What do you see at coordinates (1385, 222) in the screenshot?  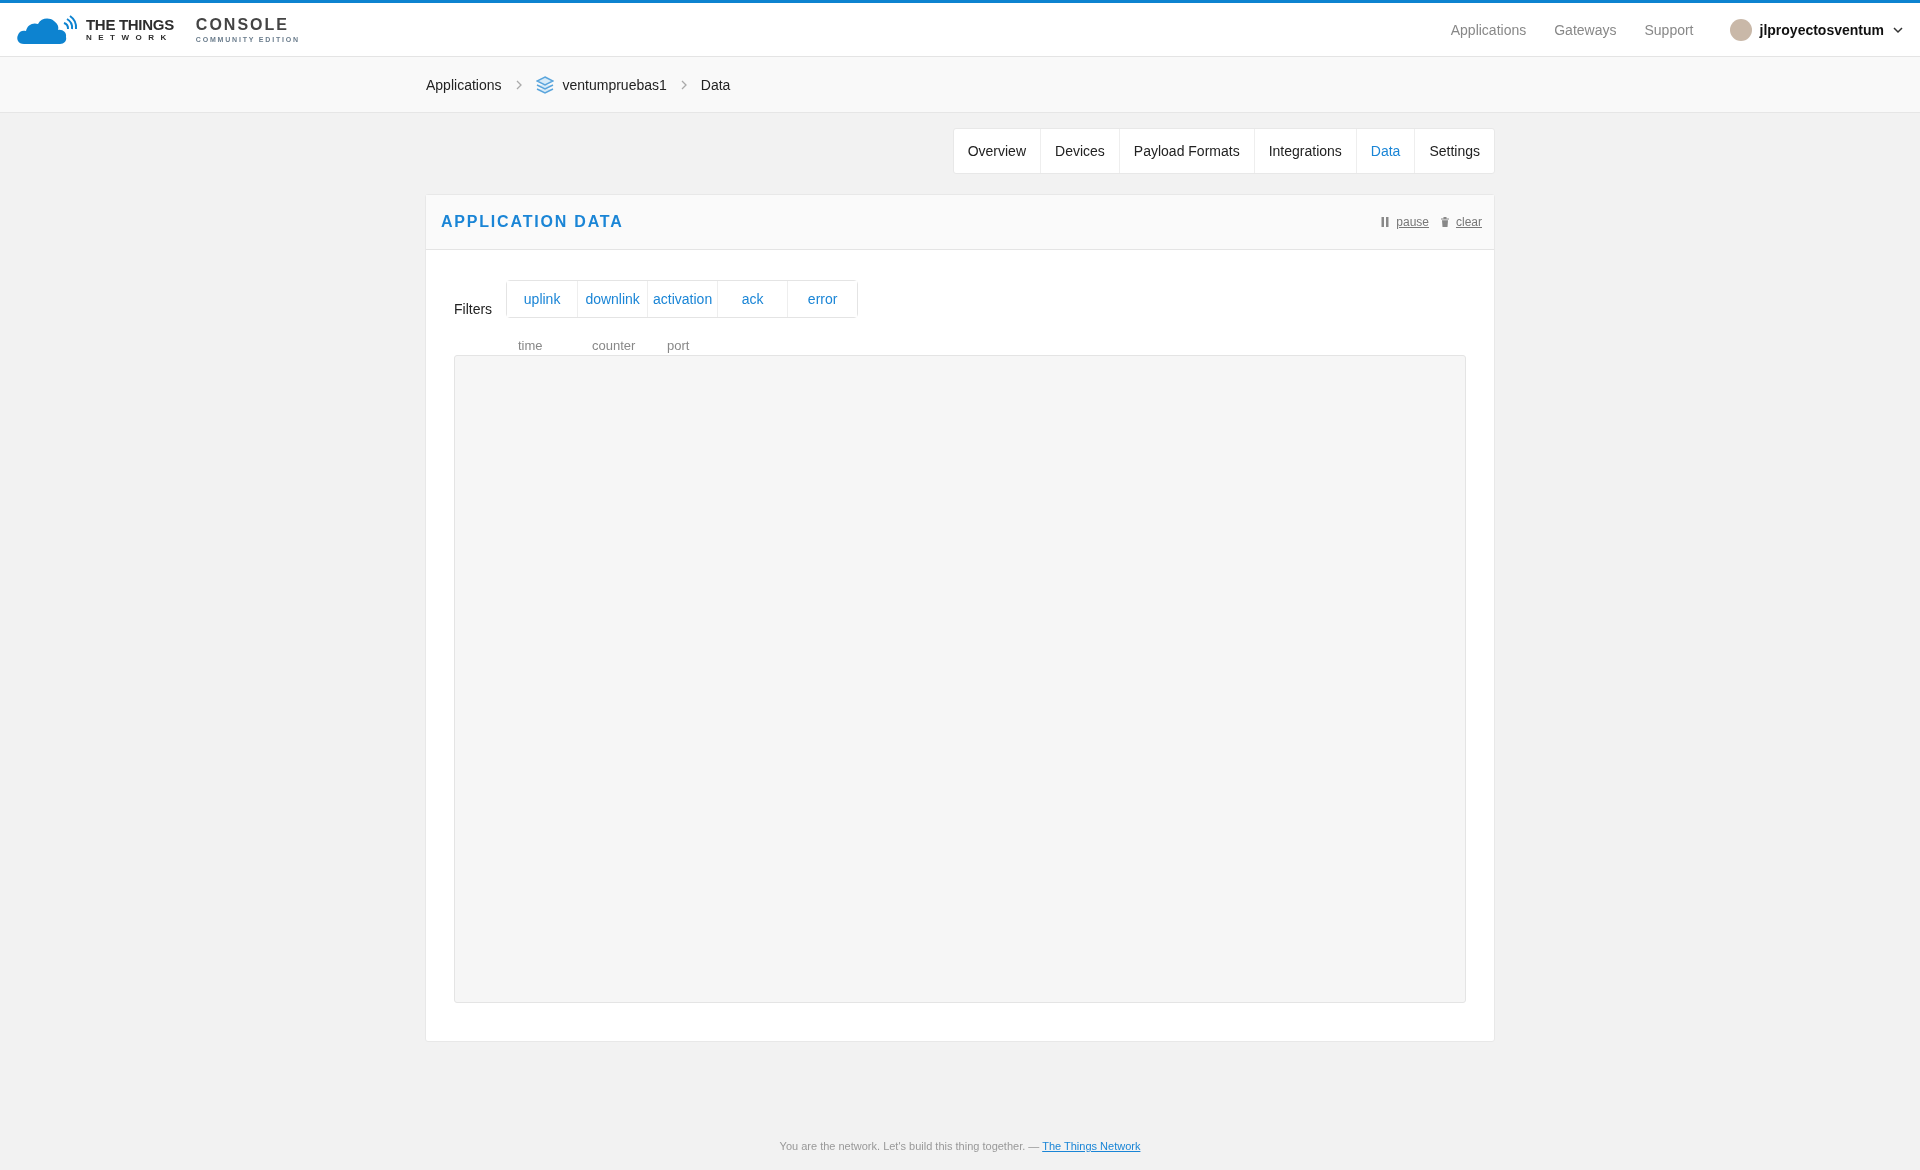 I see `pause-icon` at bounding box center [1385, 222].